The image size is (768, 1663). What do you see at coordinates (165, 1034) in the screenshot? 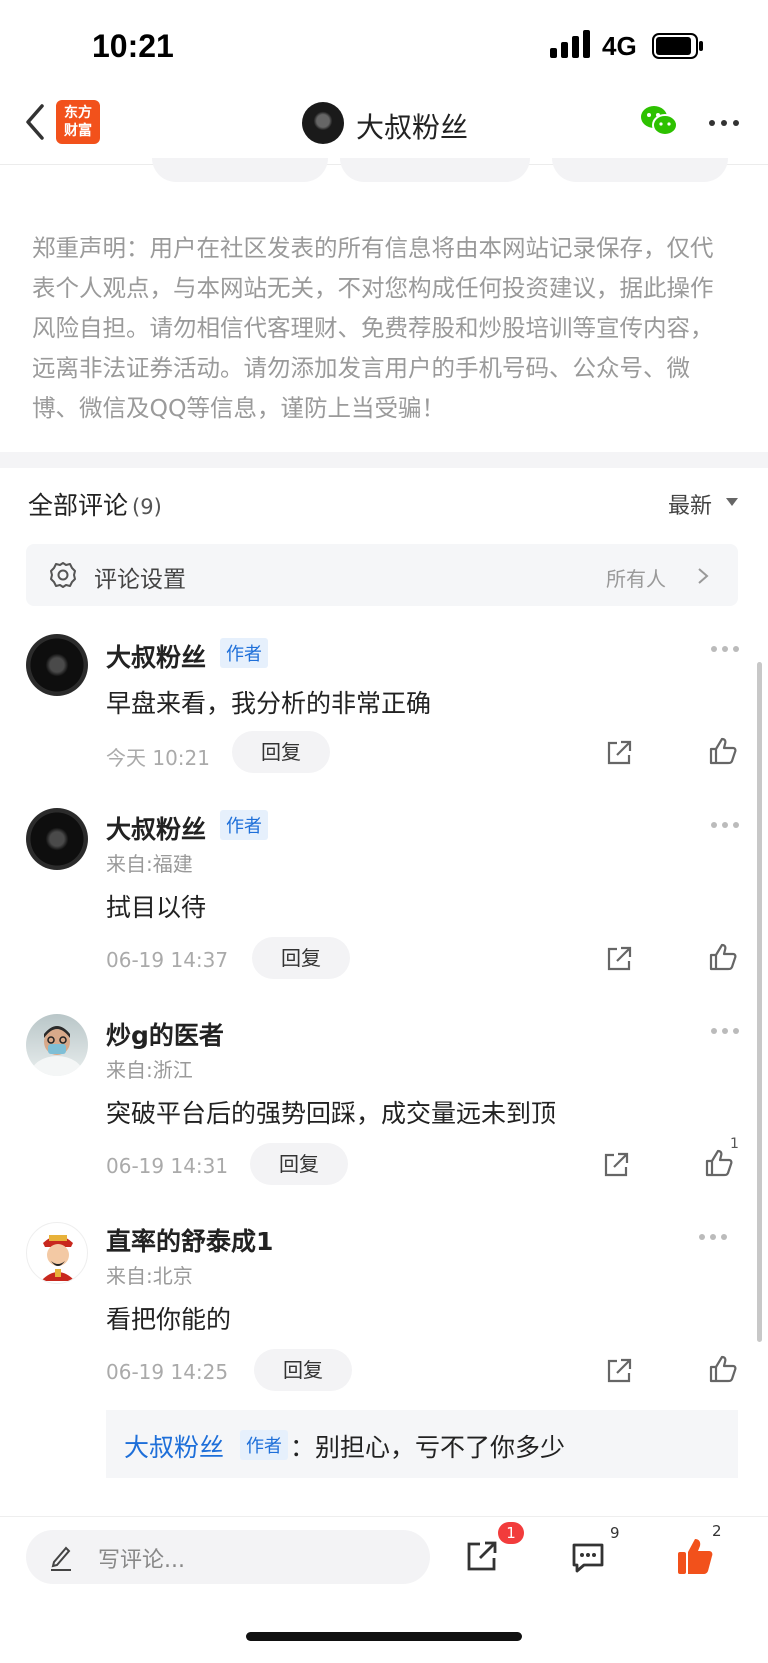
I see `comment-username: 炒g的医者` at bounding box center [165, 1034].